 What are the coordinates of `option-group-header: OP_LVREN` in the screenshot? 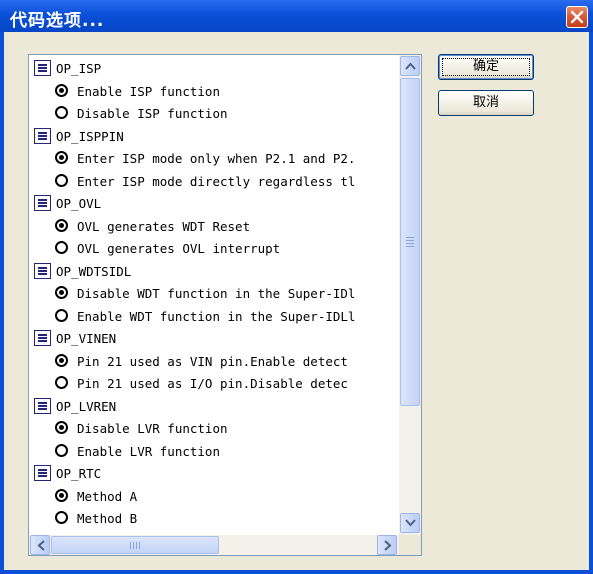 It's located at (215, 407).